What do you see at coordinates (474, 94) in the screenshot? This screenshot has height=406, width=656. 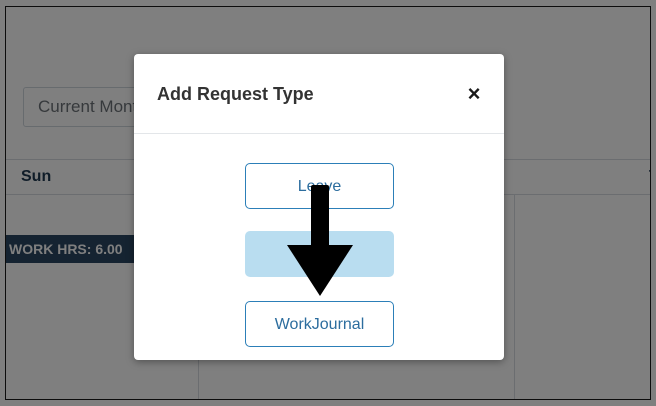 I see `close-icon: ×` at bounding box center [474, 94].